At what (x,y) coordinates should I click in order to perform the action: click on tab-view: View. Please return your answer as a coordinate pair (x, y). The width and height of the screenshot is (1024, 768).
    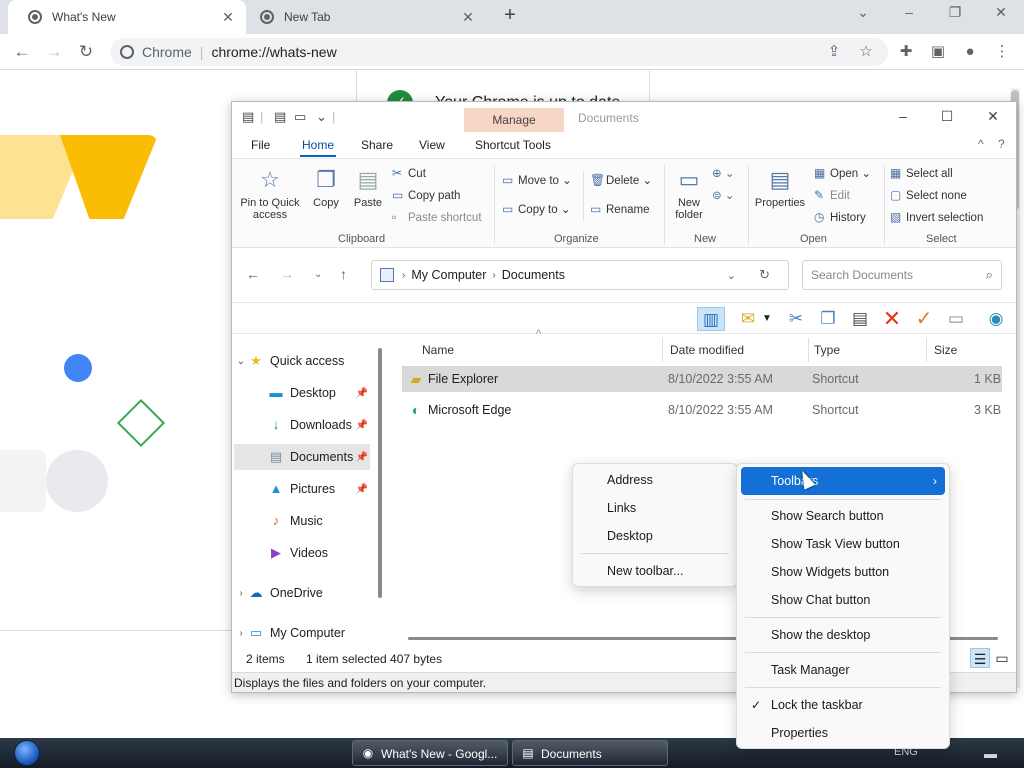
    Looking at the image, I should click on (432, 145).